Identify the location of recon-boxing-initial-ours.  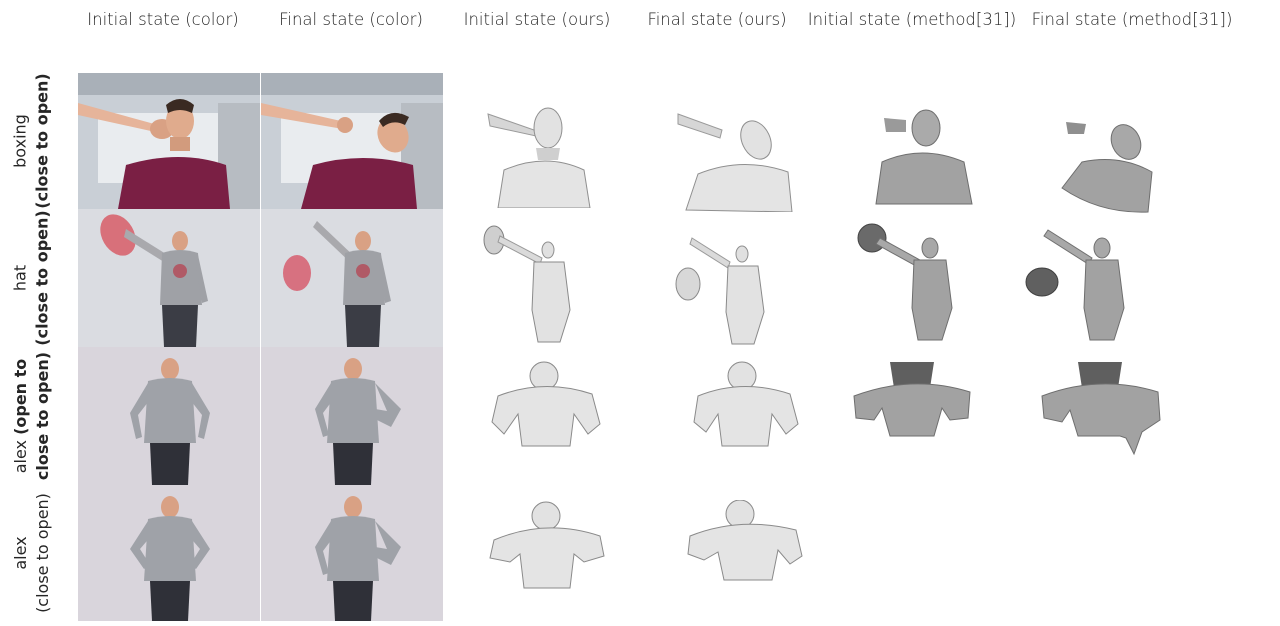
(539, 154).